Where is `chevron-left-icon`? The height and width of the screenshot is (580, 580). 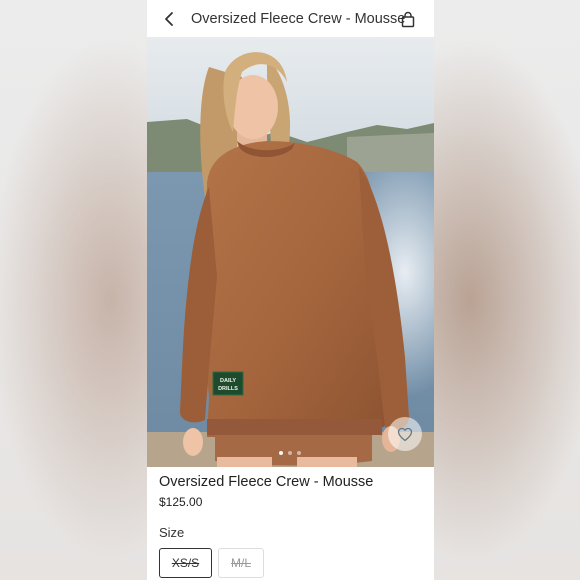
chevron-left-icon is located at coordinates (169, 19).